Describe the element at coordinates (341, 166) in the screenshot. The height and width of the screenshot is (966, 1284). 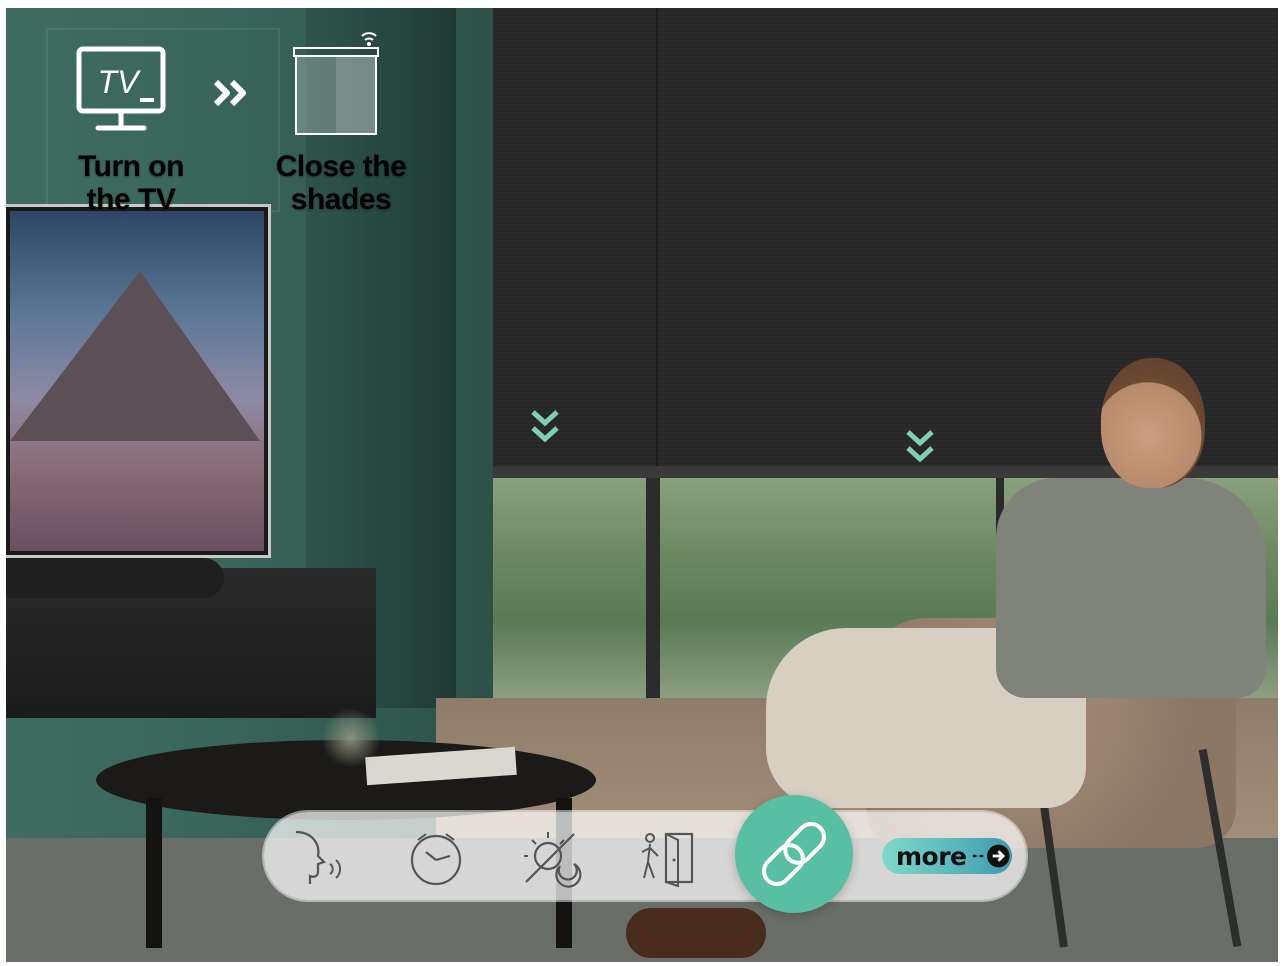
I see `flow-step-shades-line1: Close the` at that location.